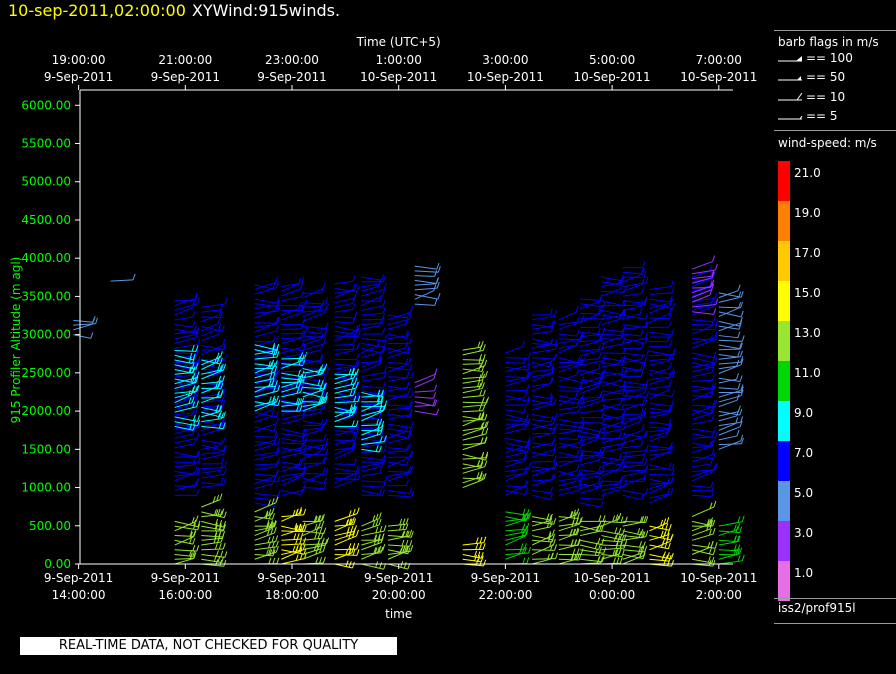 This screenshot has height=674, width=896. What do you see at coordinates (835, 30) in the screenshot?
I see `legend-rule` at bounding box center [835, 30].